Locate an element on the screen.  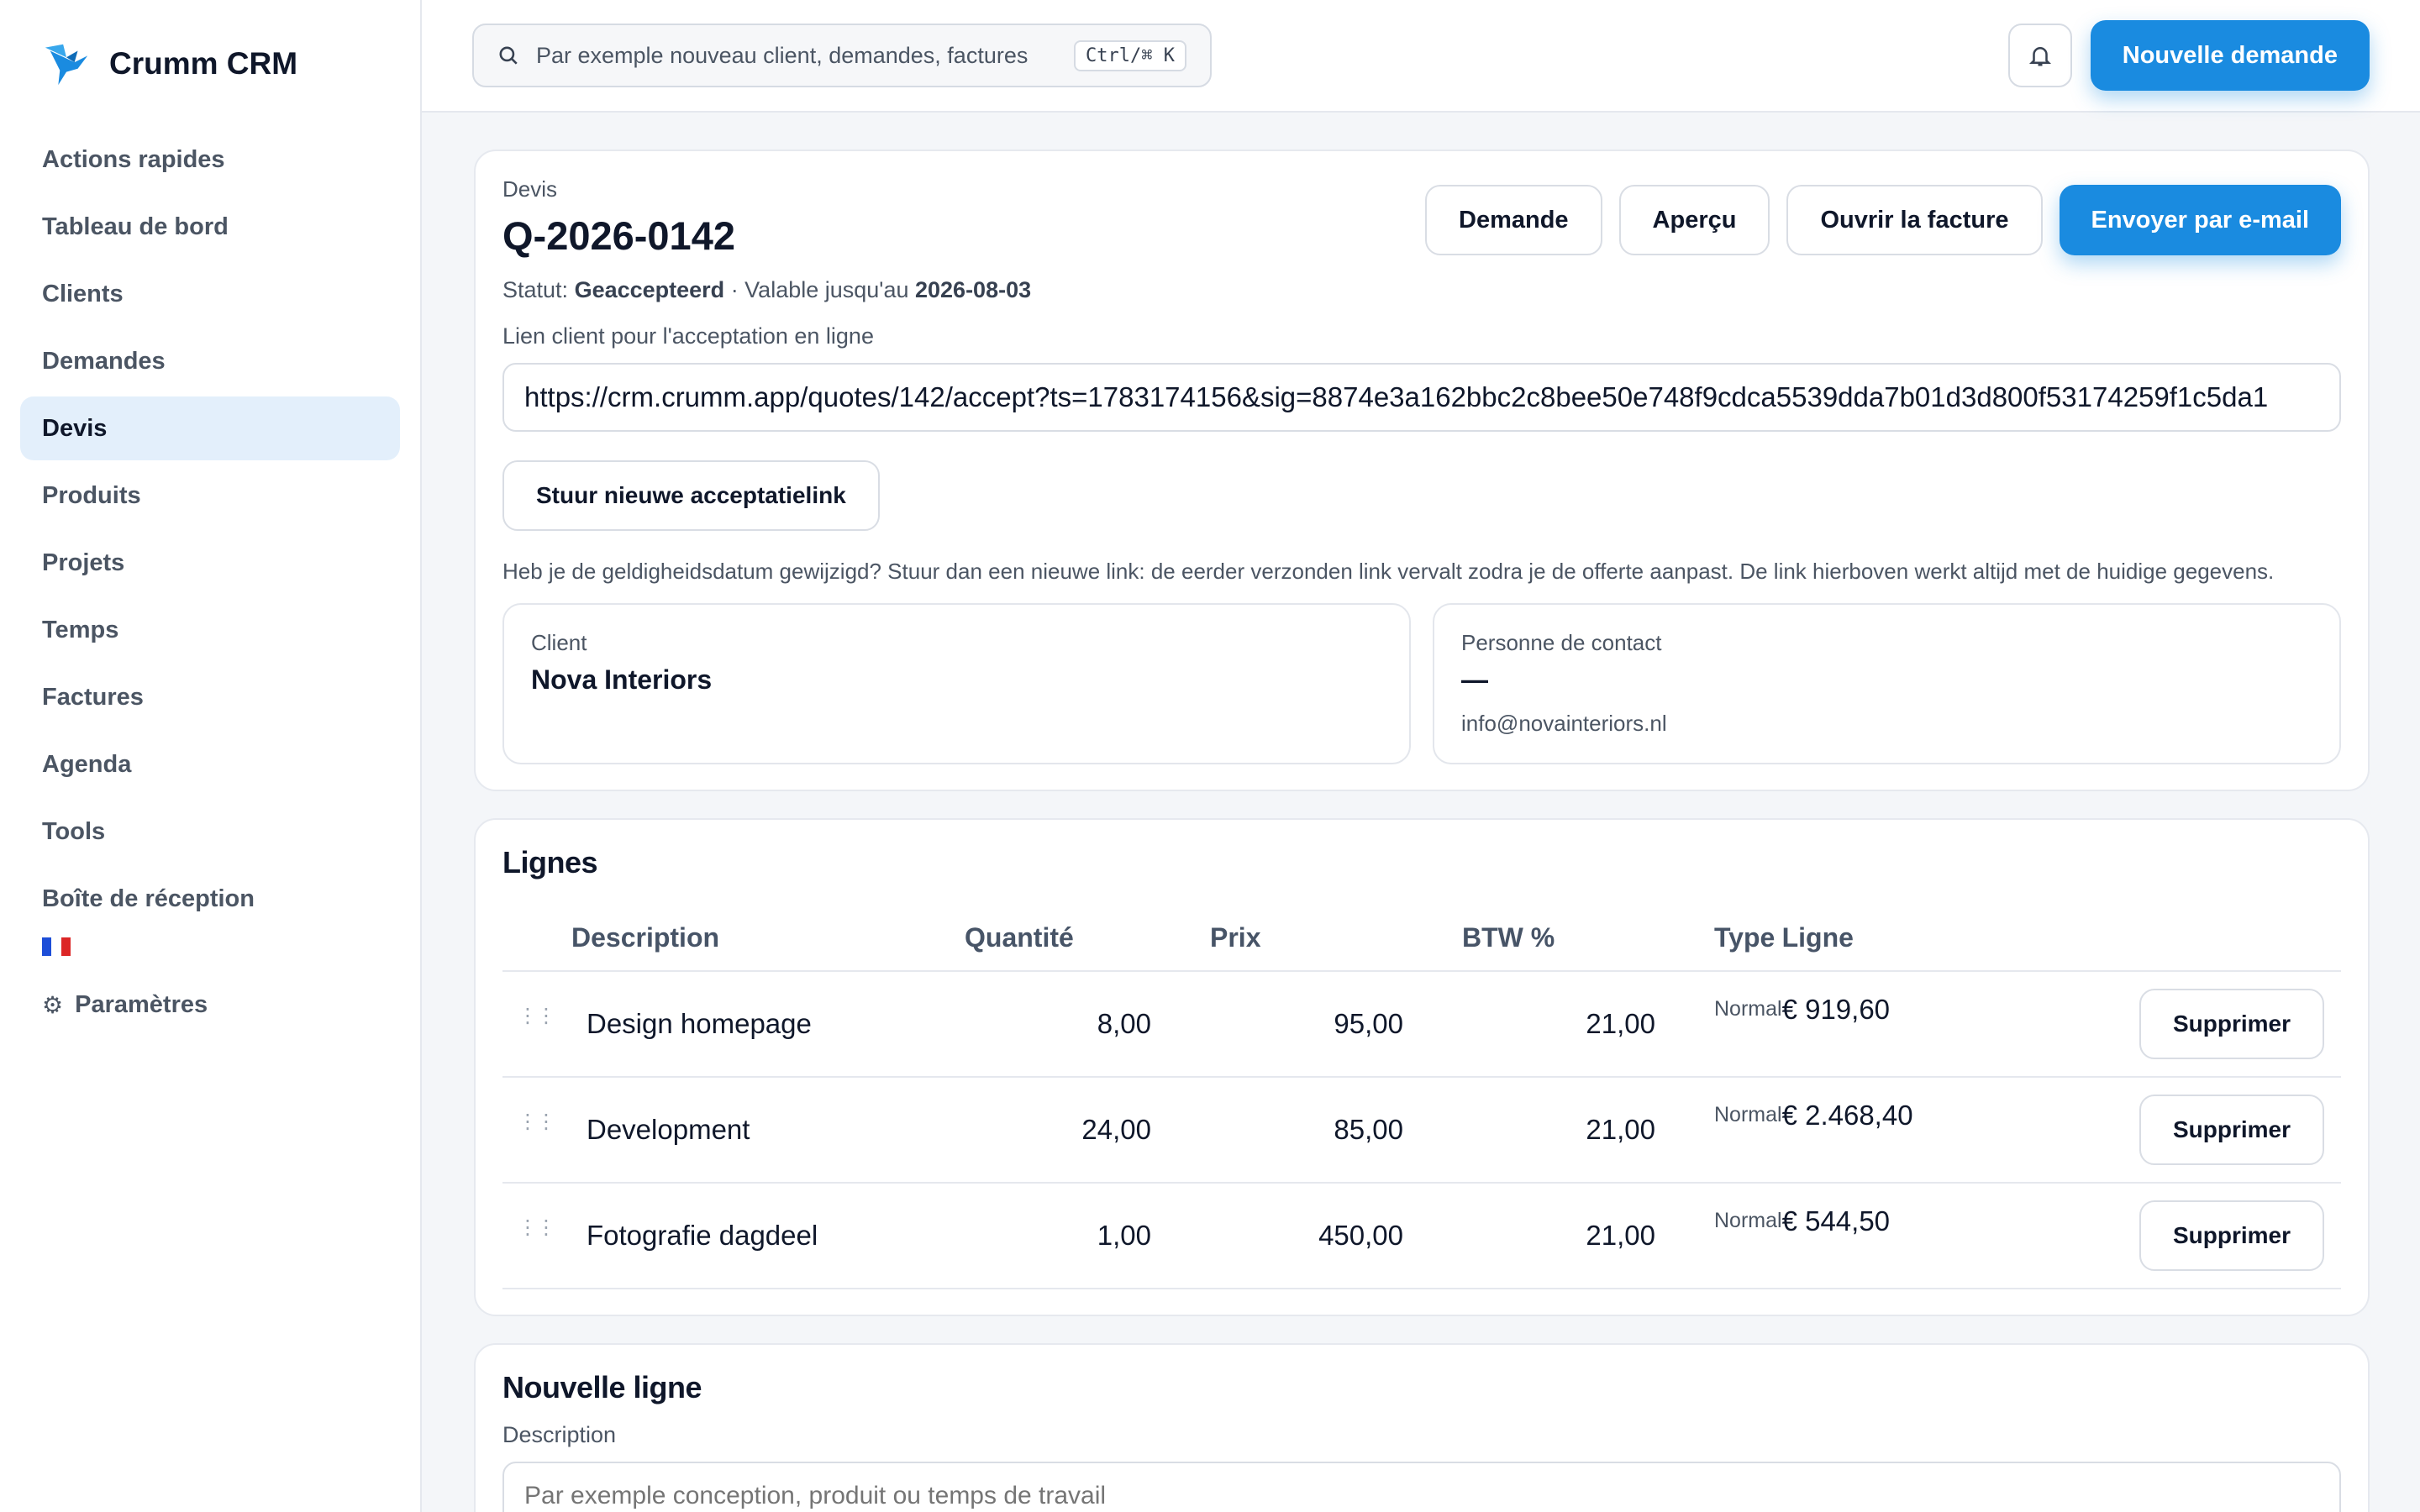
line-description: Fotografie dagdeel is located at coordinates (764, 1236).